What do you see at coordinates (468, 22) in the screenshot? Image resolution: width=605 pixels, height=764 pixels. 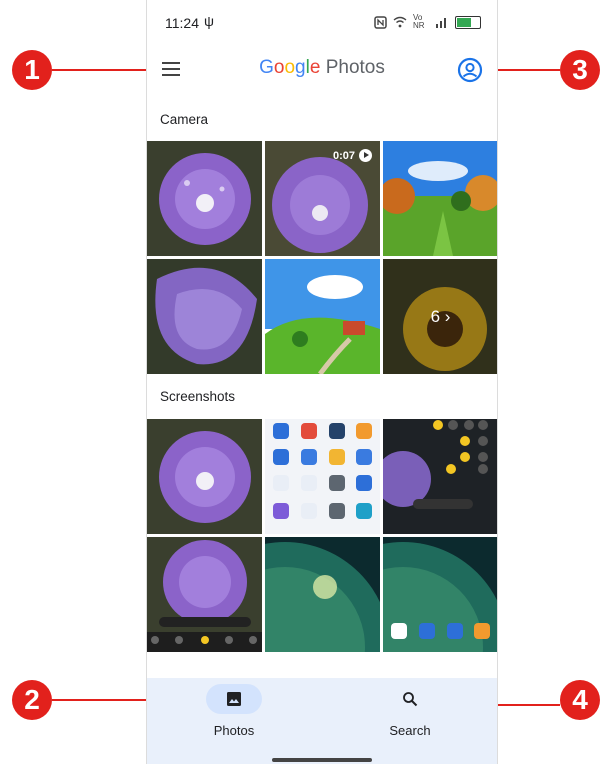 I see `battery-icon` at bounding box center [468, 22].